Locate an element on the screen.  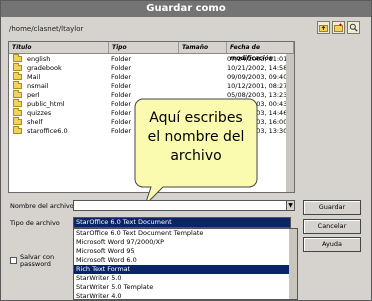
filename-history-dropdown: ▼ is located at coordinates (290, 205).